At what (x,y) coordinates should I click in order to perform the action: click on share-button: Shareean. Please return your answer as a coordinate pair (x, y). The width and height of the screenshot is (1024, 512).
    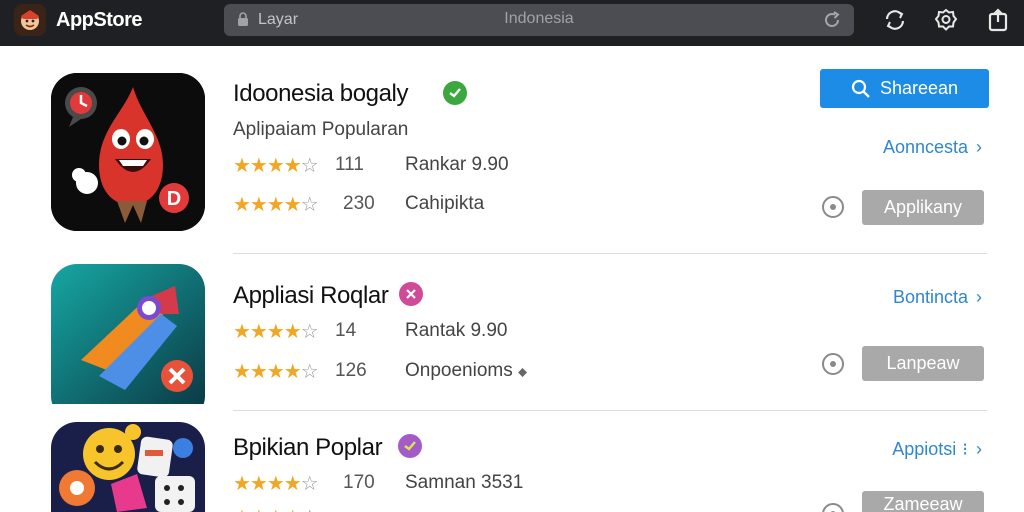
    Looking at the image, I should click on (904, 88).